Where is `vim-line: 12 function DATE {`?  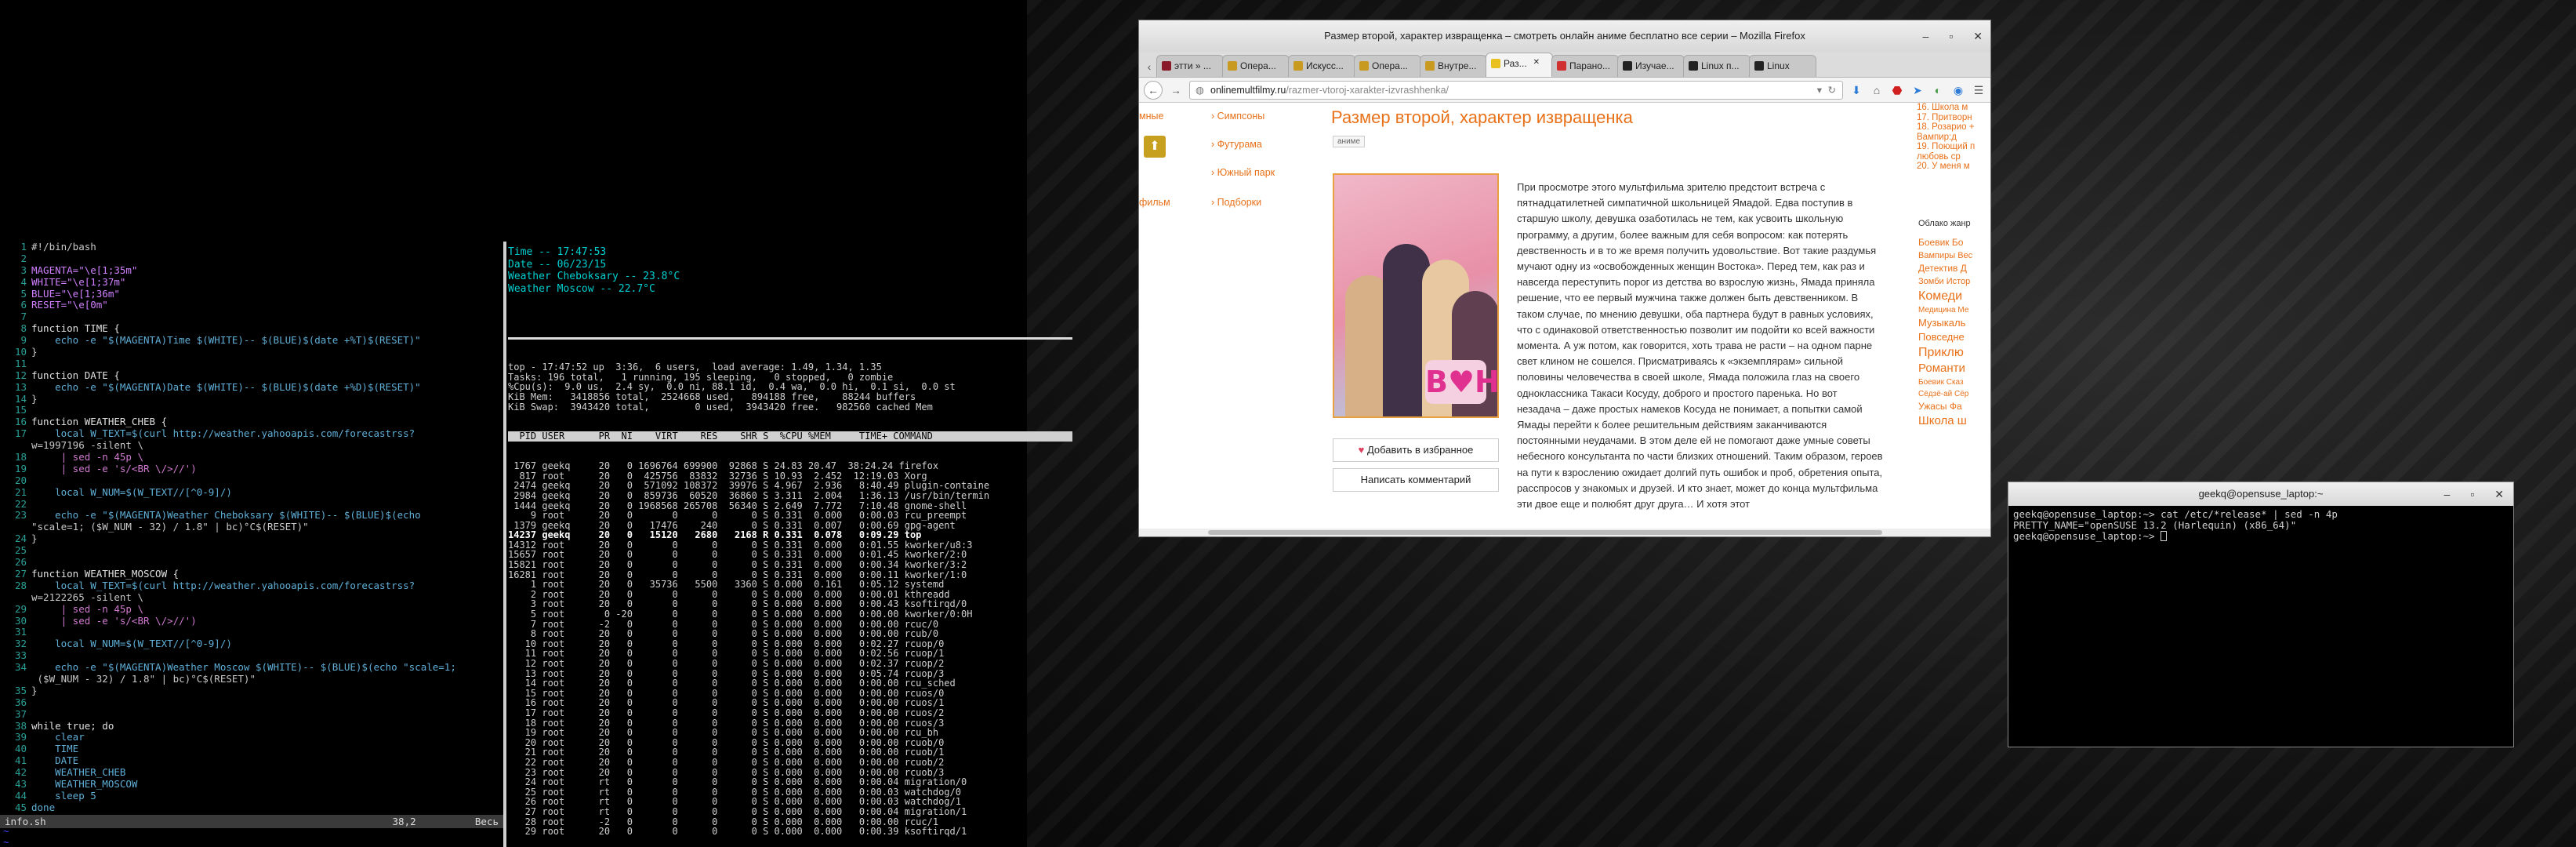
vim-line: 12 function DATE { is located at coordinates (67, 375).